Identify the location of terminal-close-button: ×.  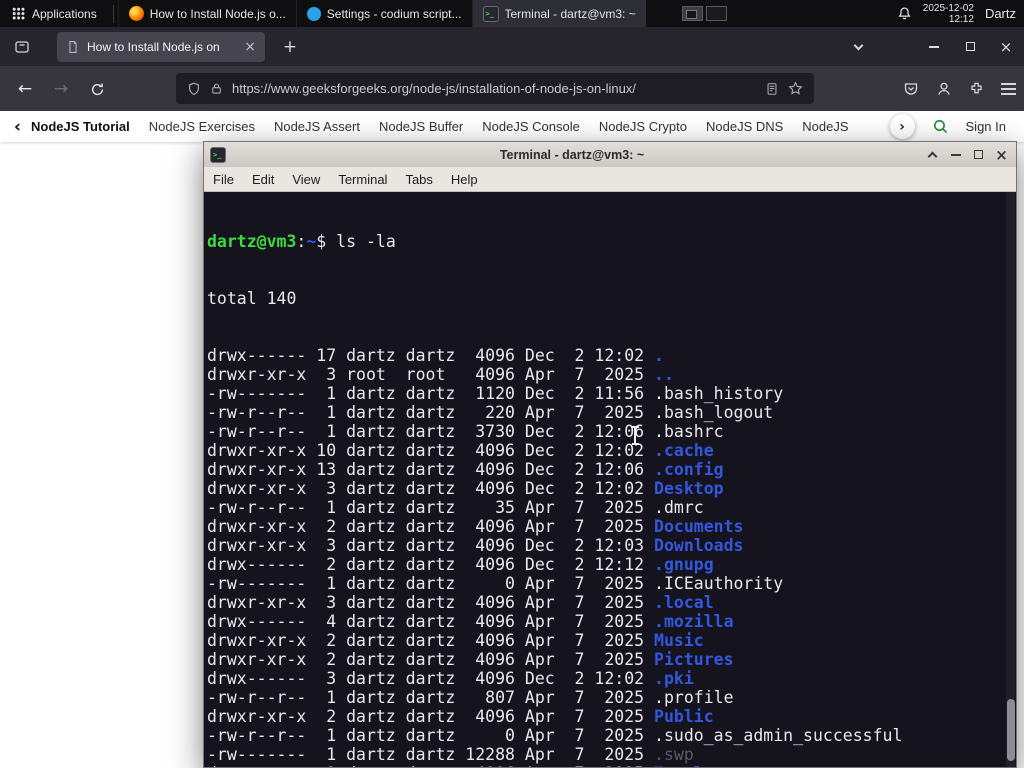
(1001, 155).